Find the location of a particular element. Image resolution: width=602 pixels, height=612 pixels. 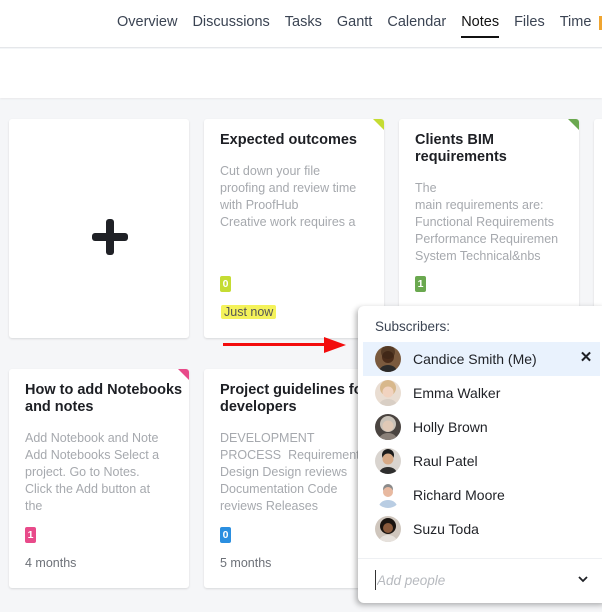

note-title: Clients BIM requirements is located at coordinates (485, 149).